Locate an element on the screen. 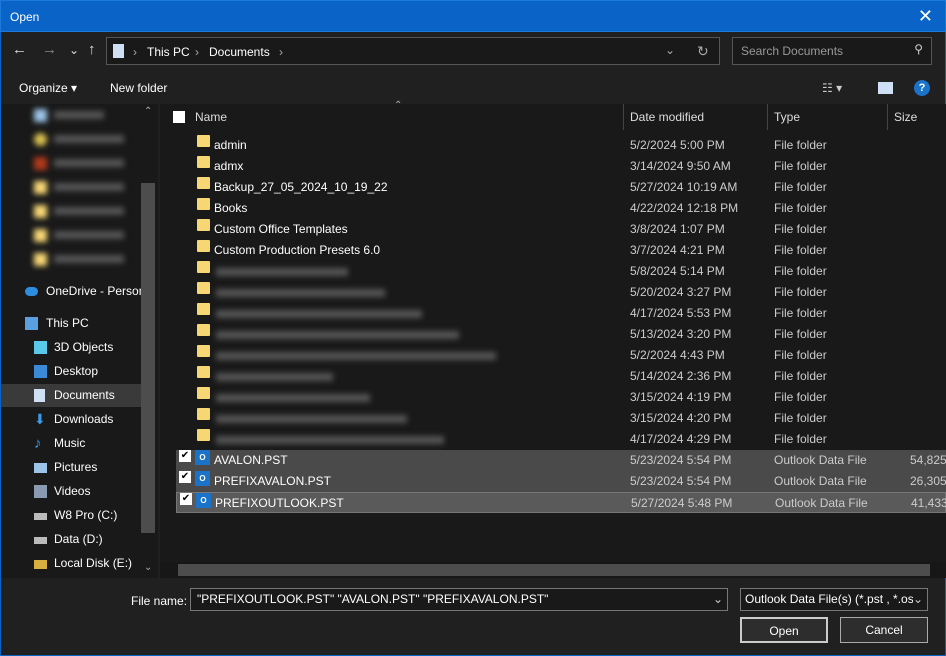 The height and width of the screenshot is (656, 946). sidebar-item-pictures: Pictures is located at coordinates (71, 467).